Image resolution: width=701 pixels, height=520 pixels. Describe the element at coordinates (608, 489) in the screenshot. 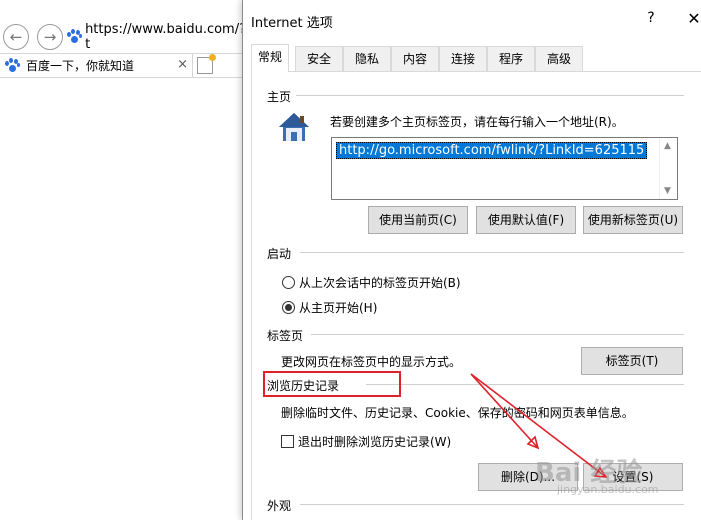

I see `watermark-subtext: jingyan.baidu.com` at that location.